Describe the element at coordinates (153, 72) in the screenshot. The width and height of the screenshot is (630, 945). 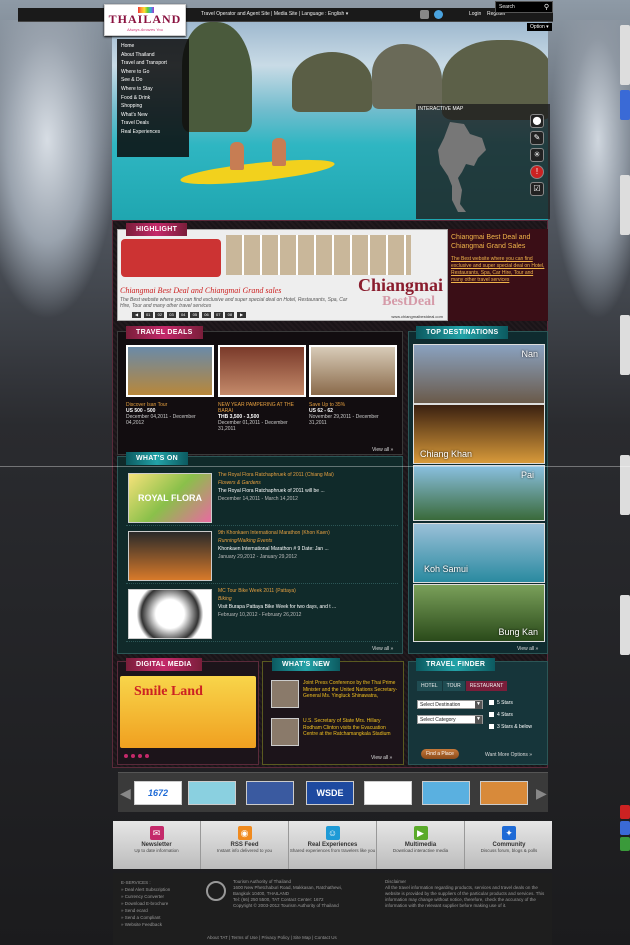
I see `menu-item: Where to Go` at that location.